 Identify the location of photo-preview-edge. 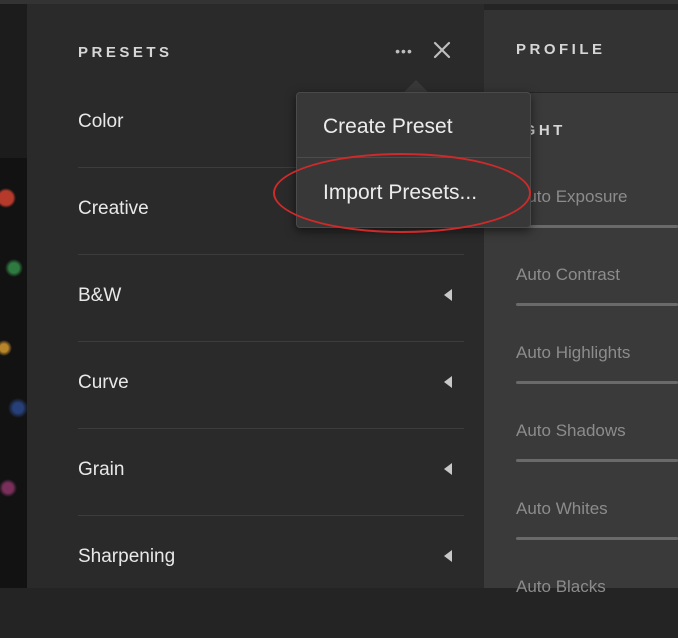
(13, 373).